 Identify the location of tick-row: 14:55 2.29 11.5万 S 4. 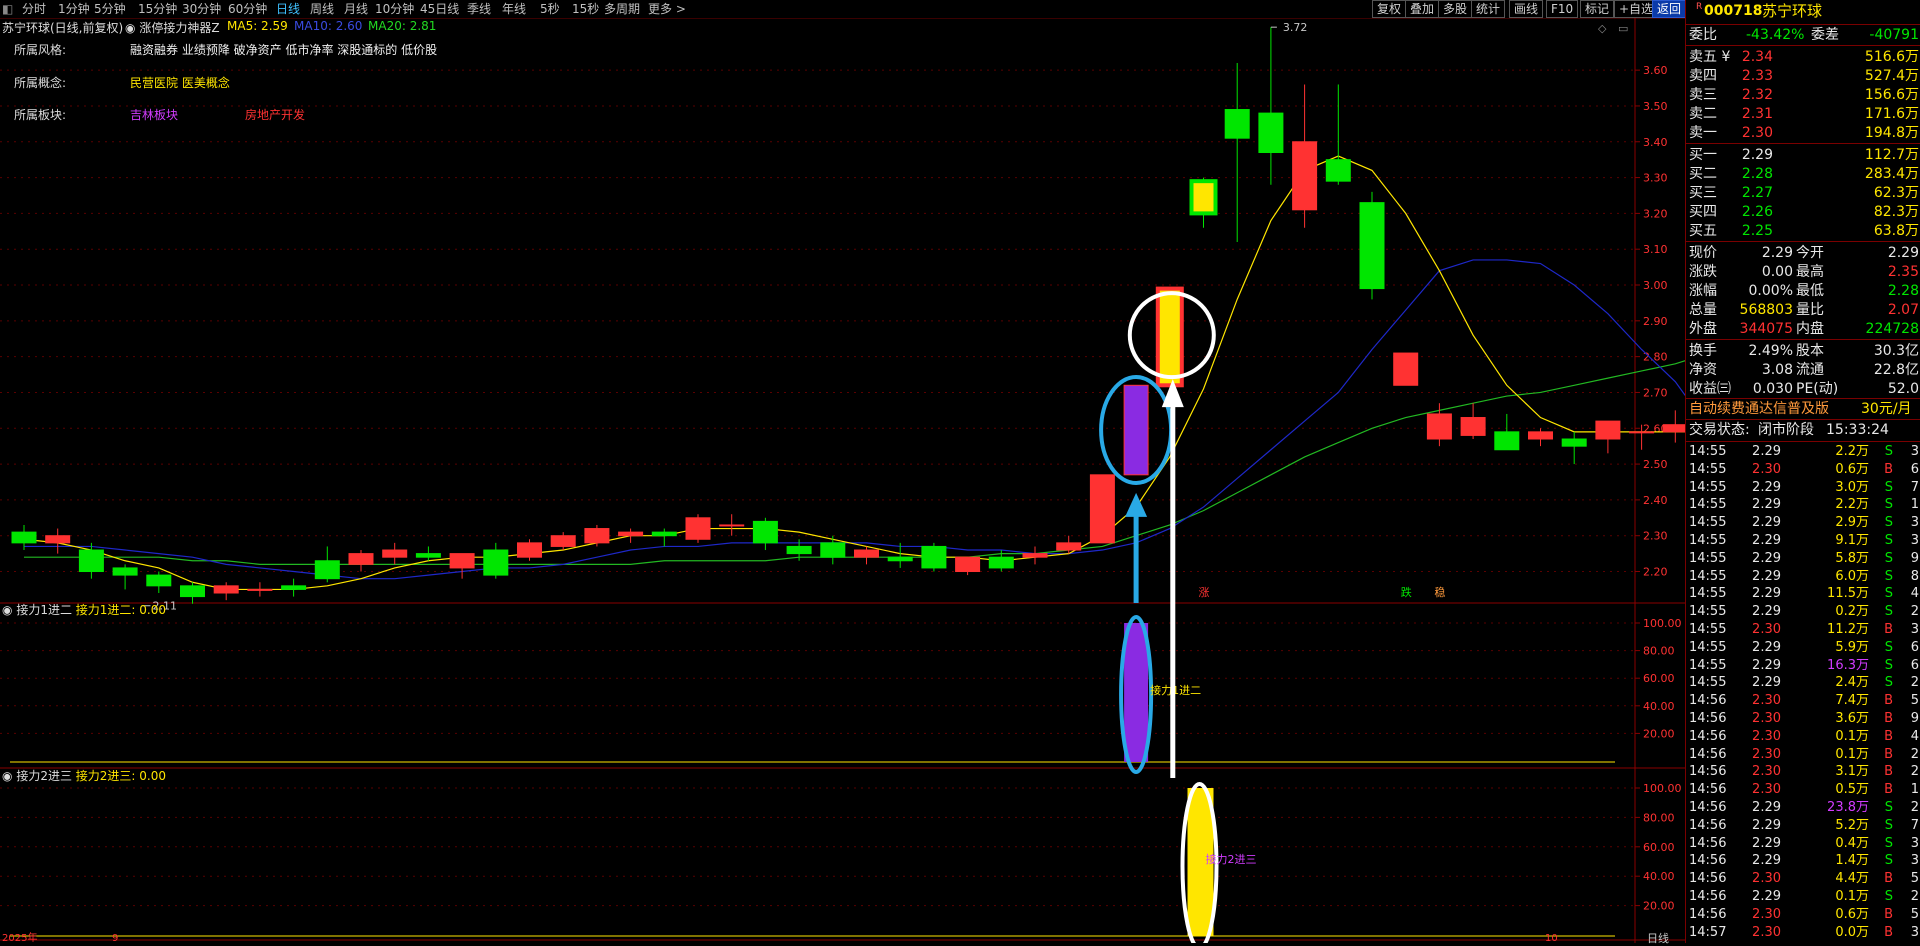
(1803, 594).